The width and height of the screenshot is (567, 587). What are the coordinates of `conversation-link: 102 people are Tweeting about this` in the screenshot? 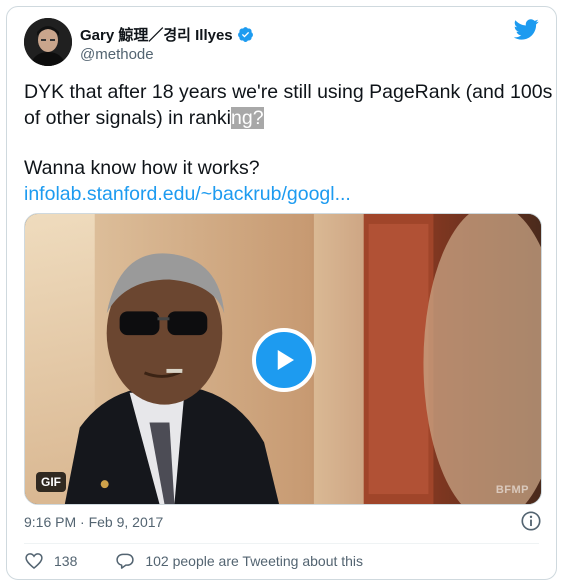 It's located at (239, 561).